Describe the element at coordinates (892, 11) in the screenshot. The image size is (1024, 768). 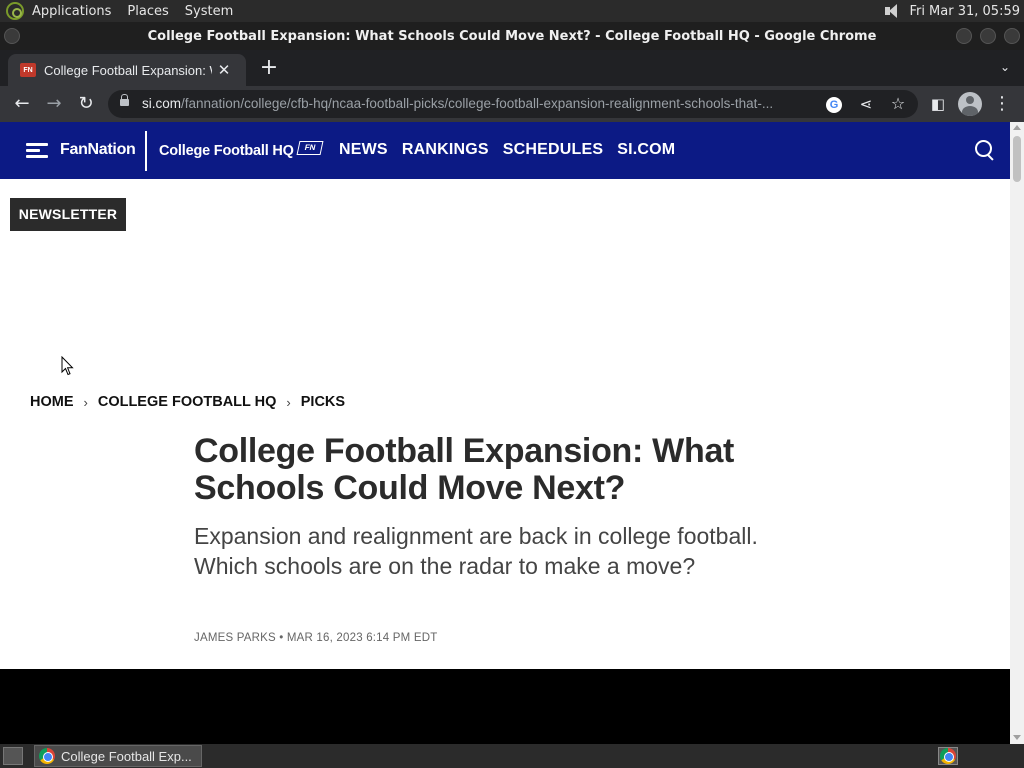
I see `volume-icon` at that location.